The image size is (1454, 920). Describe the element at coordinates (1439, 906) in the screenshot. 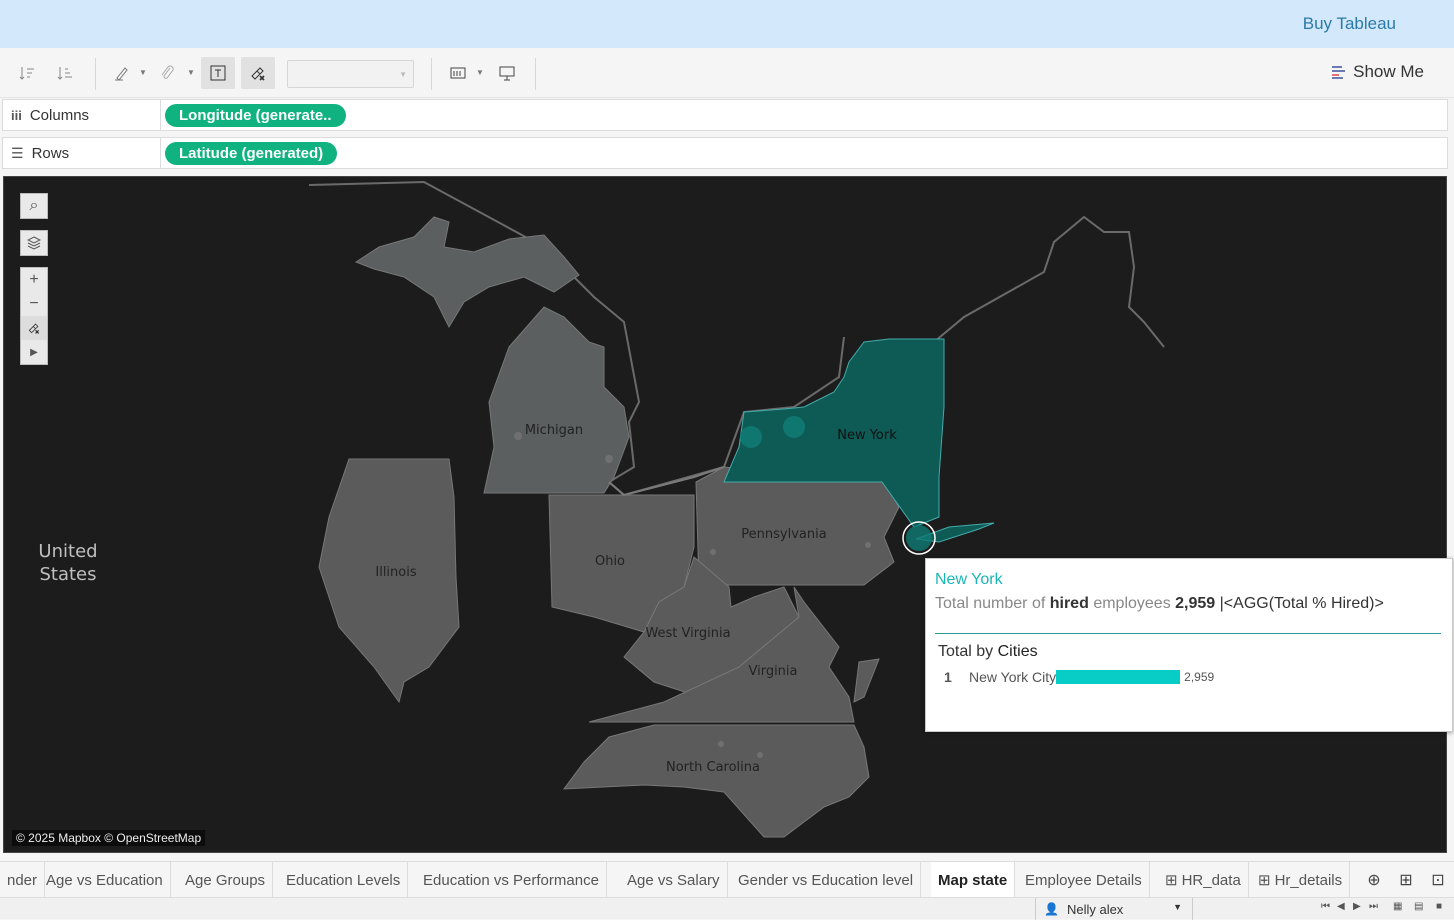

I see `show-tabs-icon: ■` at that location.